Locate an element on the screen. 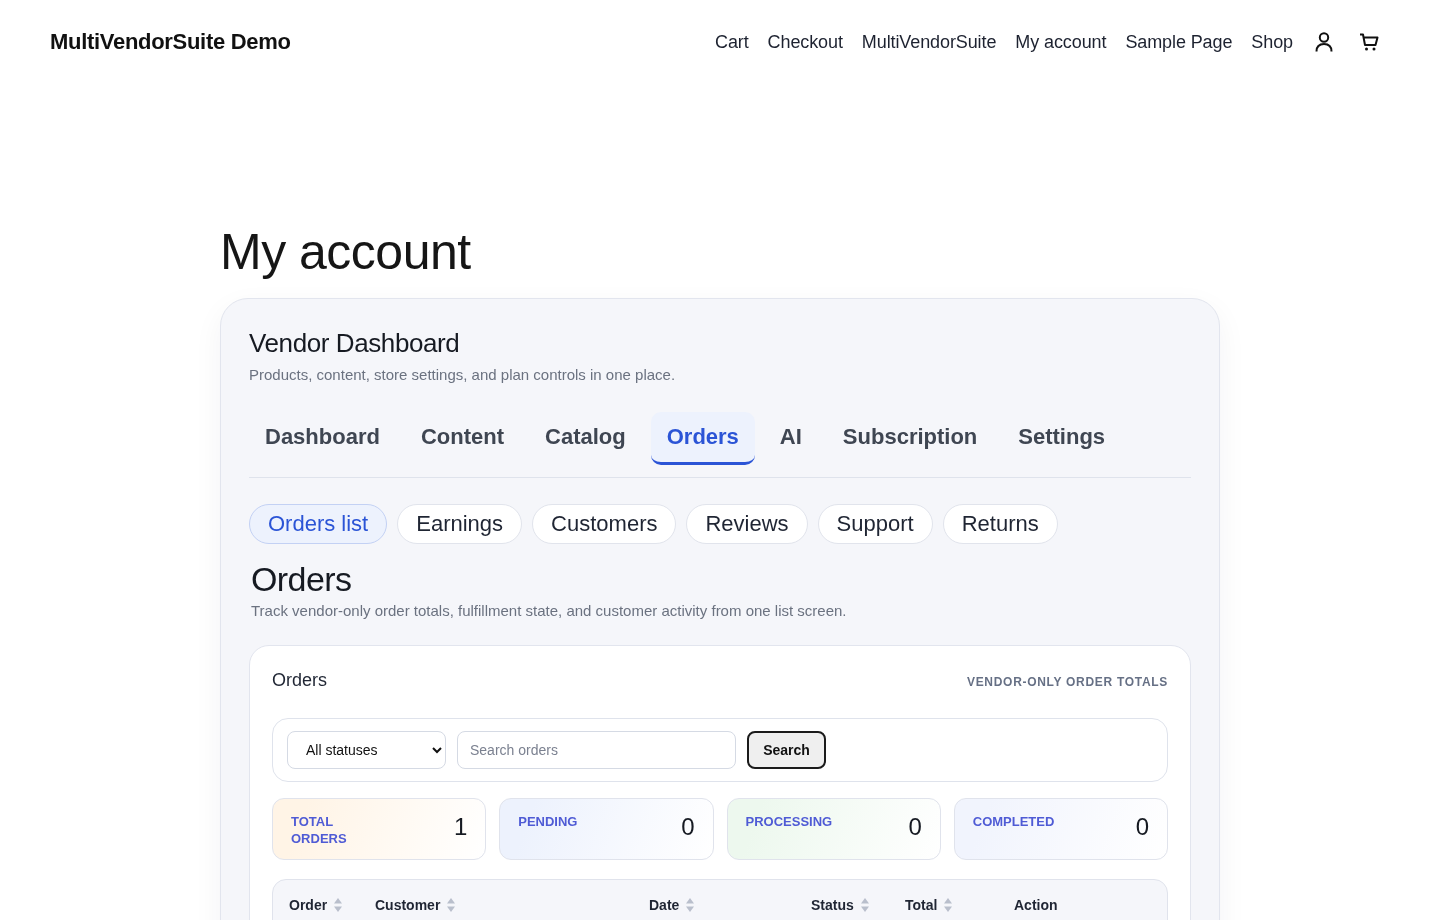  tab: Settings is located at coordinates (1062, 438).